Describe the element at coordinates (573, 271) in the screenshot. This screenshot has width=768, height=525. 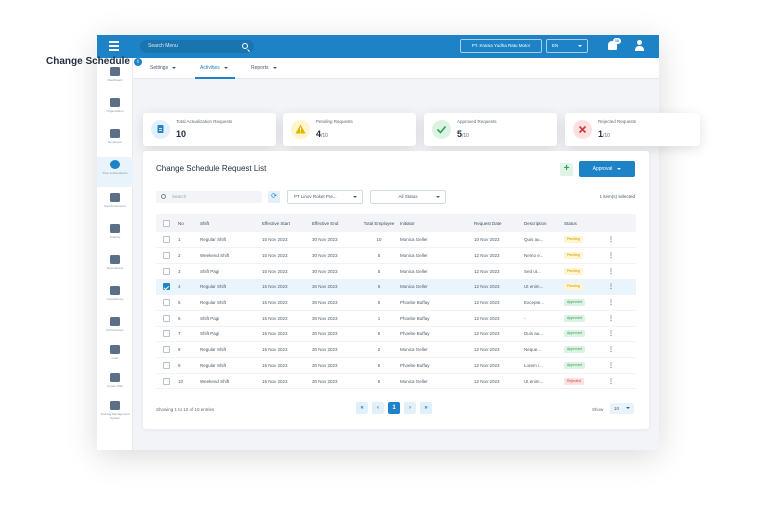
I see `status-badge: Pending` at that location.